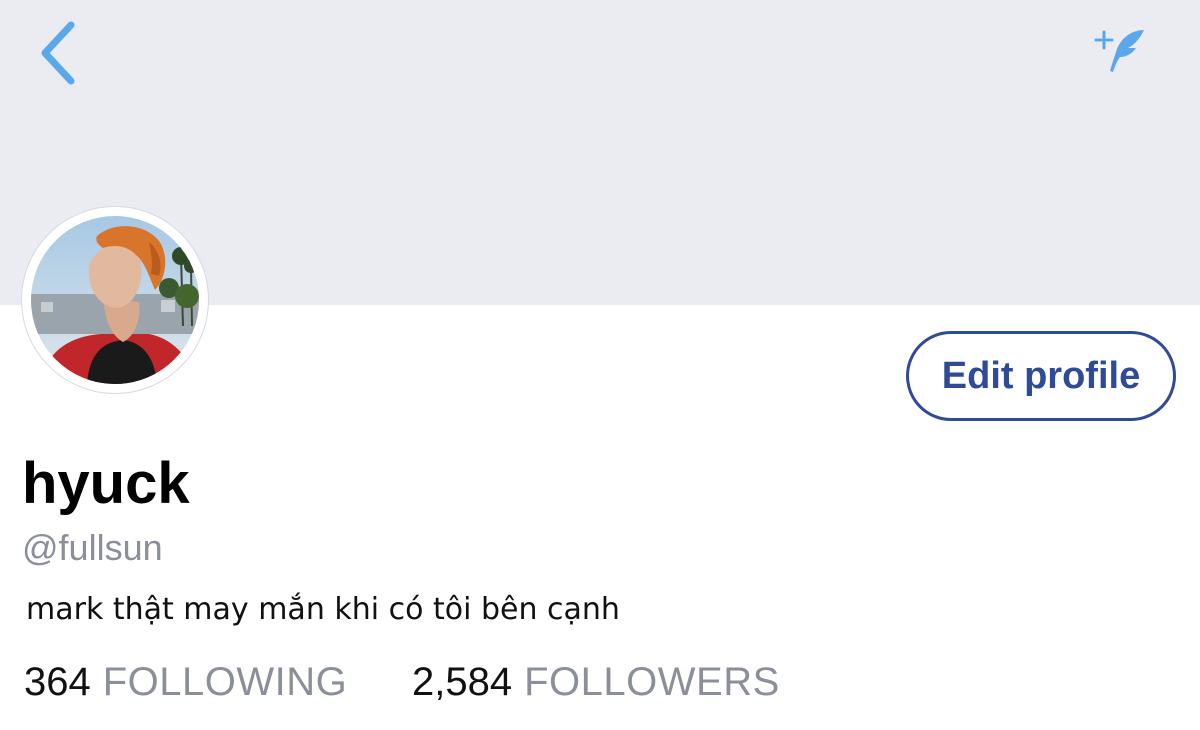  Describe the element at coordinates (92, 547) in the screenshot. I see `username-handle: @fullsun` at that location.